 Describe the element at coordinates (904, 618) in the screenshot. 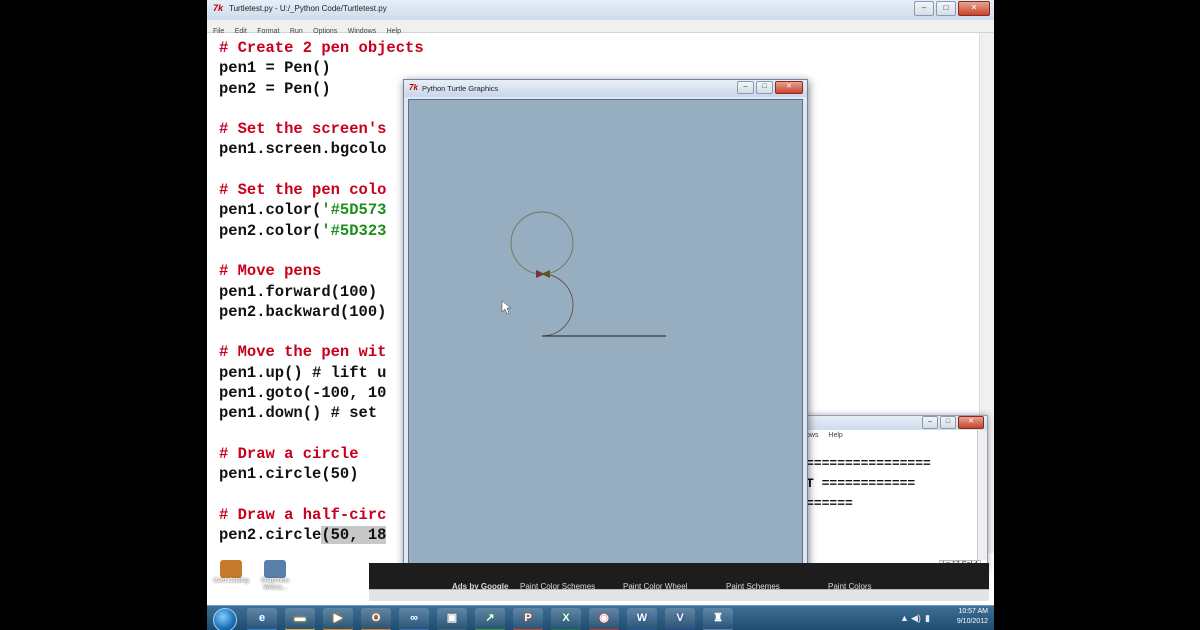

I see `chevron-up-icon: ▲` at that location.